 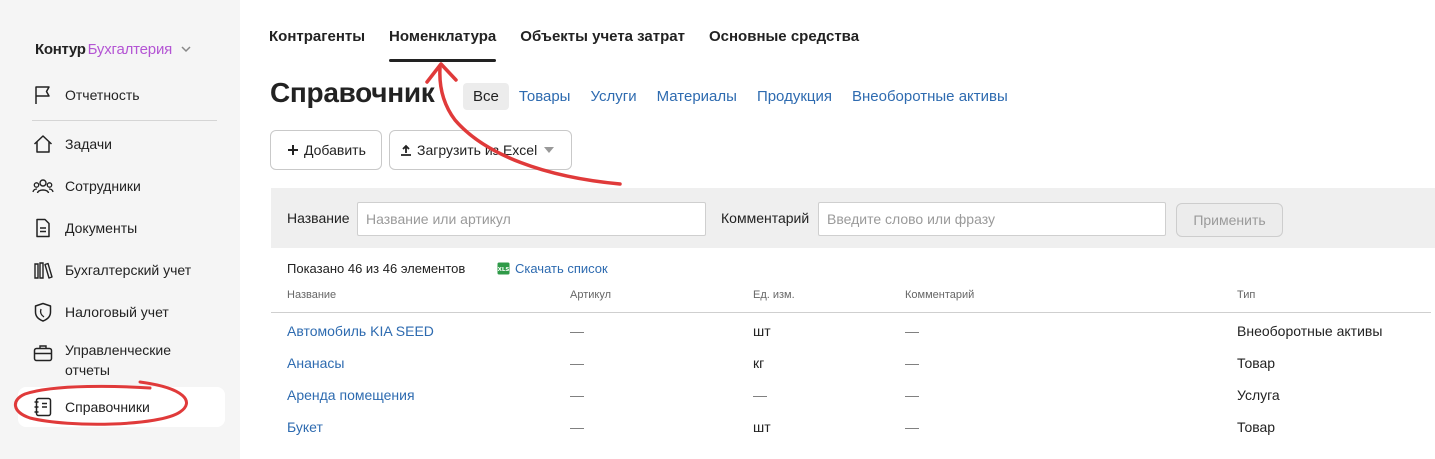 What do you see at coordinates (43, 228) in the screenshot?
I see `document-icon` at bounding box center [43, 228].